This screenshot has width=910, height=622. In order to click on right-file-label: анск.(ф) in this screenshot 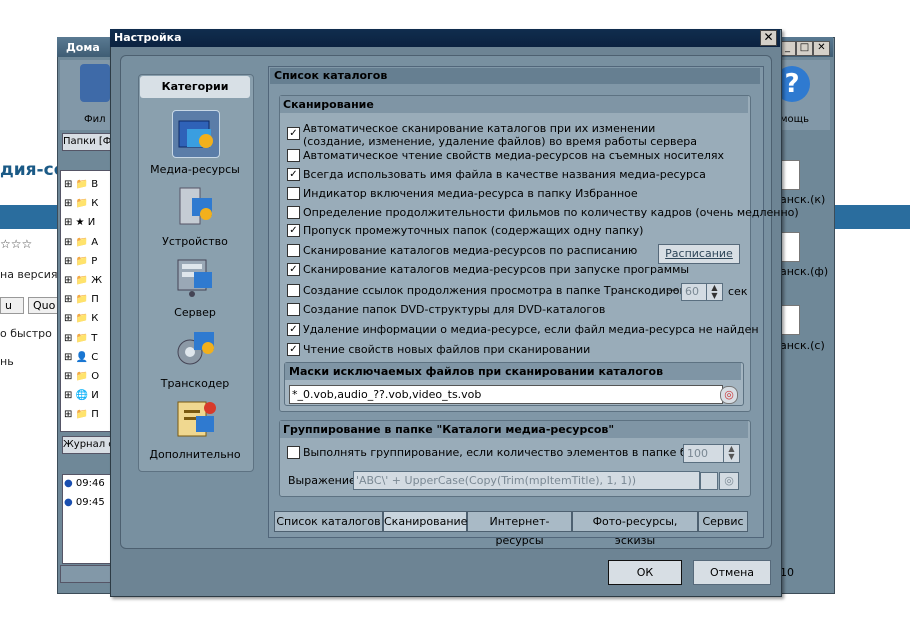, I will do `click(804, 271)`.